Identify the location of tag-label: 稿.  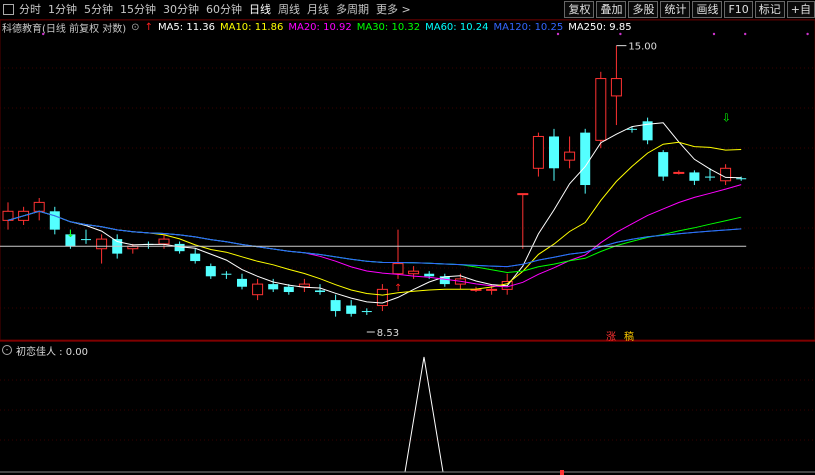
(629, 336).